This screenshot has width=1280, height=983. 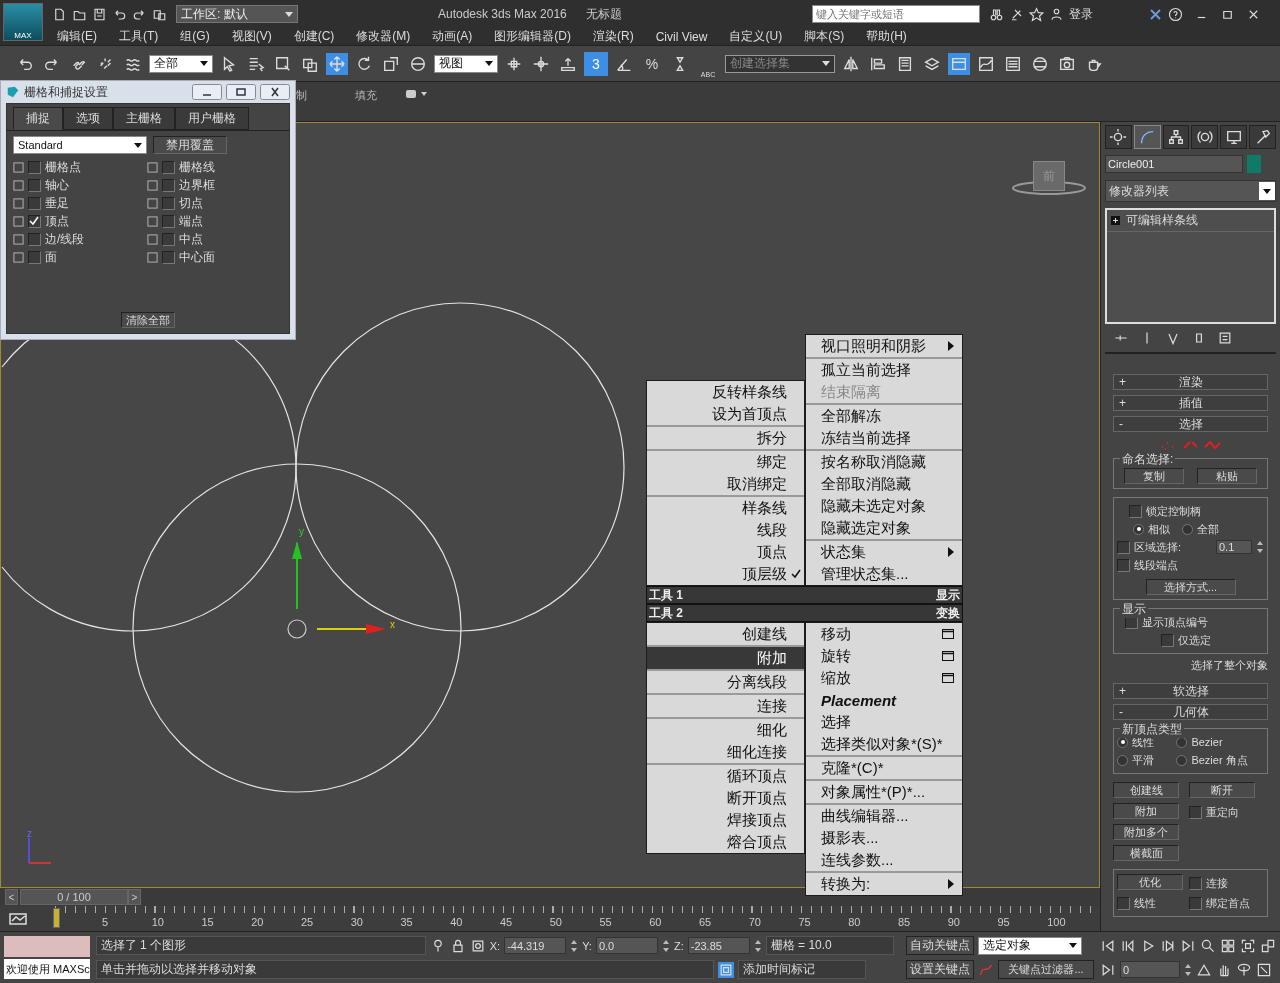 What do you see at coordinates (1174, 164) in the screenshot?
I see `object-name-field: Circle001` at bounding box center [1174, 164].